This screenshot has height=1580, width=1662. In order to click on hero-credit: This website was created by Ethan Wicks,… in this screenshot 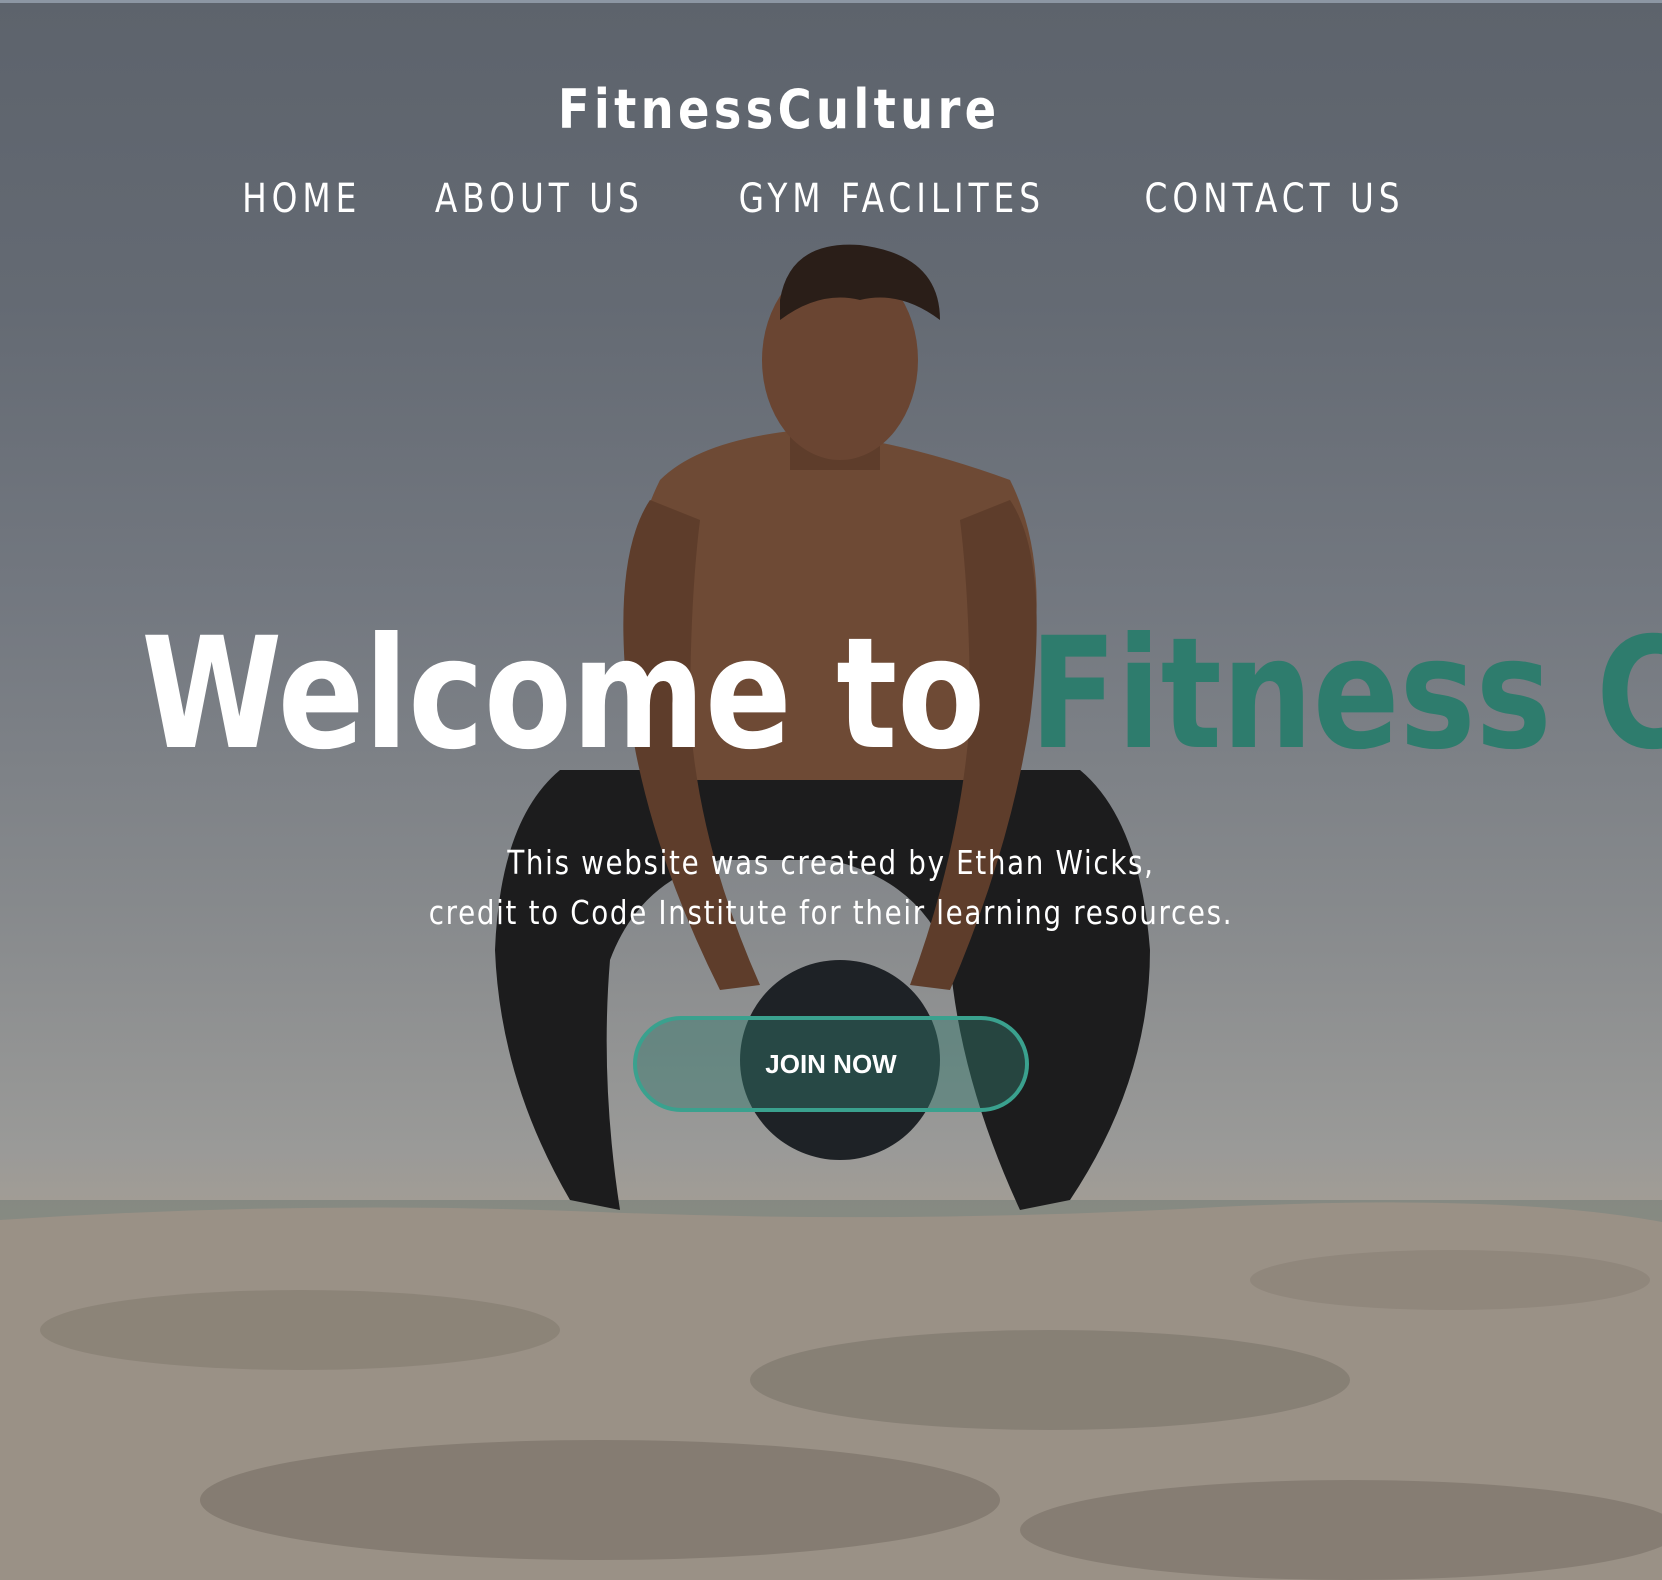, I will do `click(831, 888)`.